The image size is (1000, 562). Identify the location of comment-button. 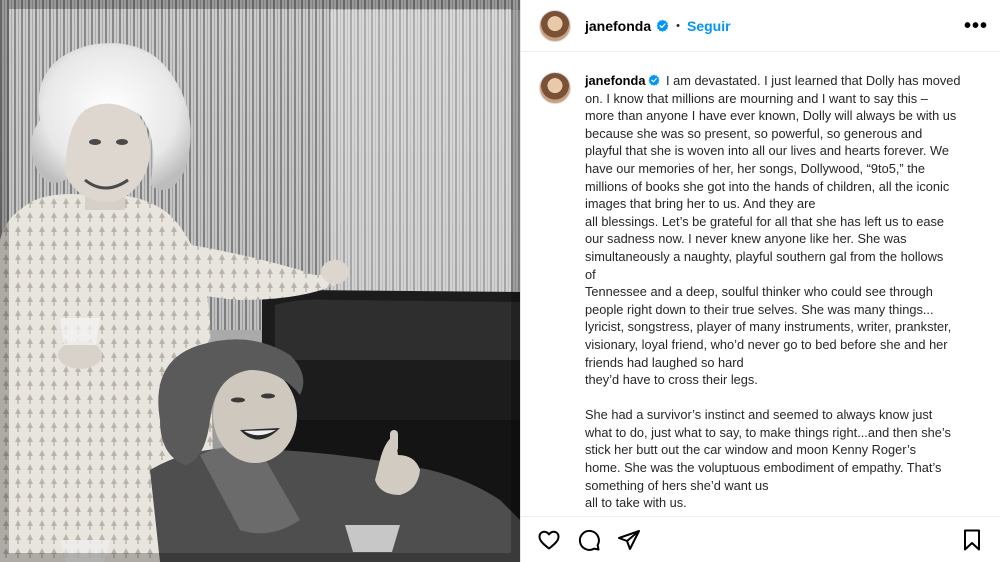
(589, 540).